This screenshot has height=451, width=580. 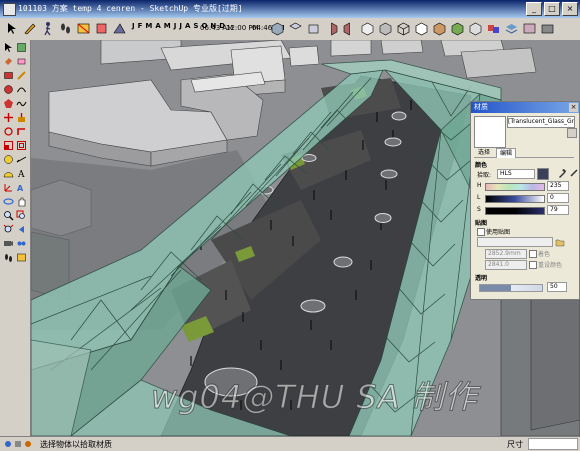 What do you see at coordinates (484, 152) in the screenshot?
I see `tab-select: 选择` at bounding box center [484, 152].